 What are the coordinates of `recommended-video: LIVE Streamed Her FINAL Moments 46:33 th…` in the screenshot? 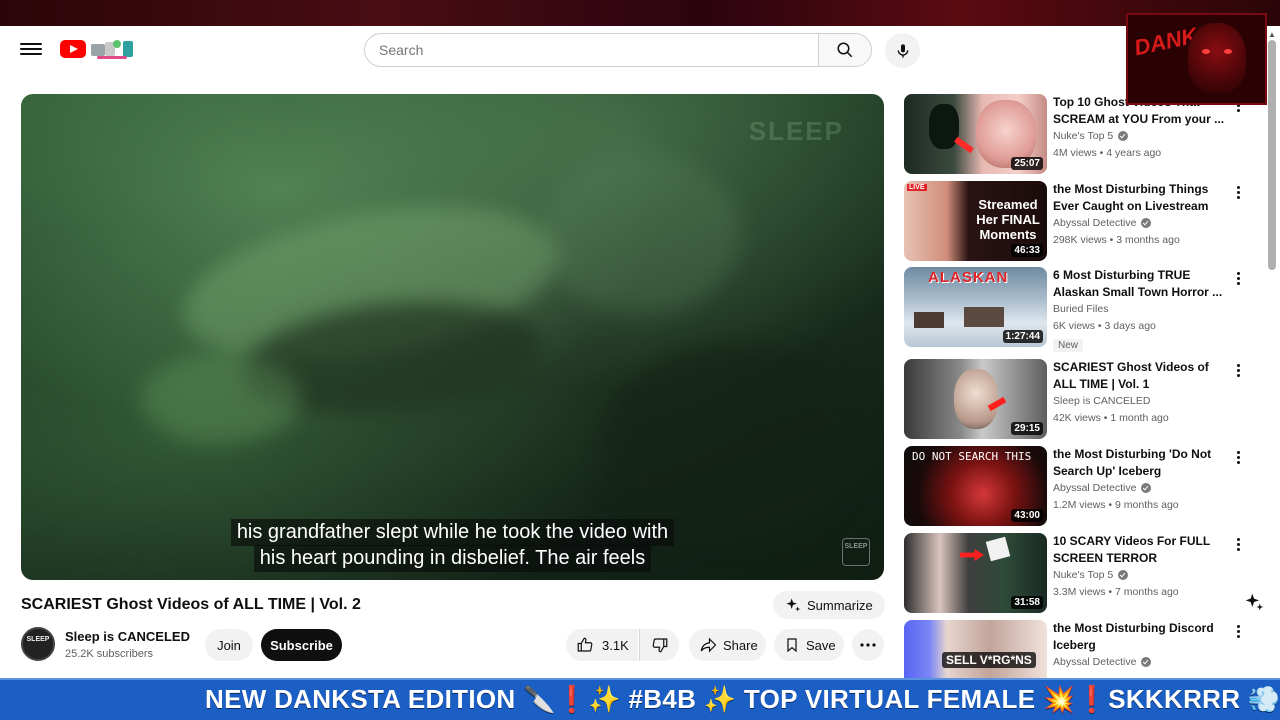 It's located at (1079, 222).